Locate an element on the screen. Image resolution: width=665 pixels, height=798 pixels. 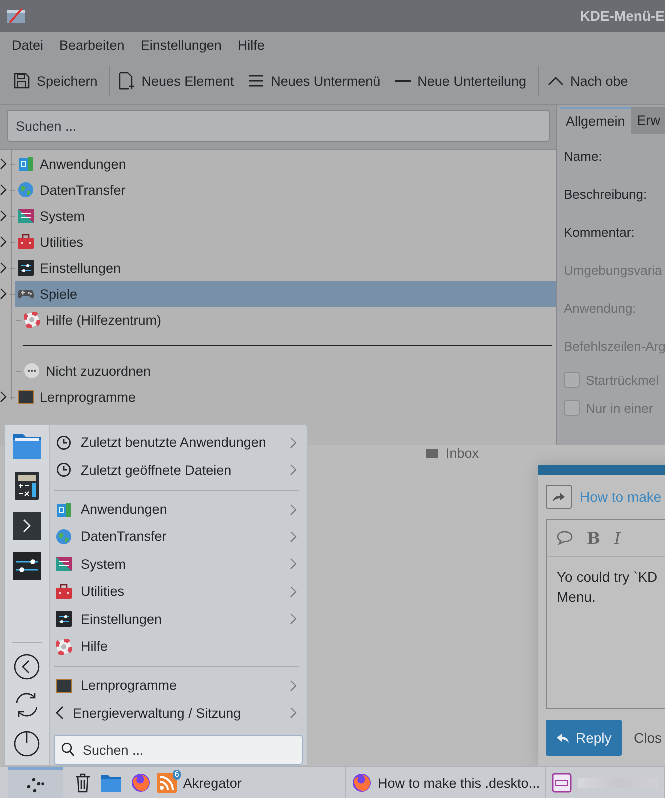
menu-entry: Einstellungen is located at coordinates (178, 619).